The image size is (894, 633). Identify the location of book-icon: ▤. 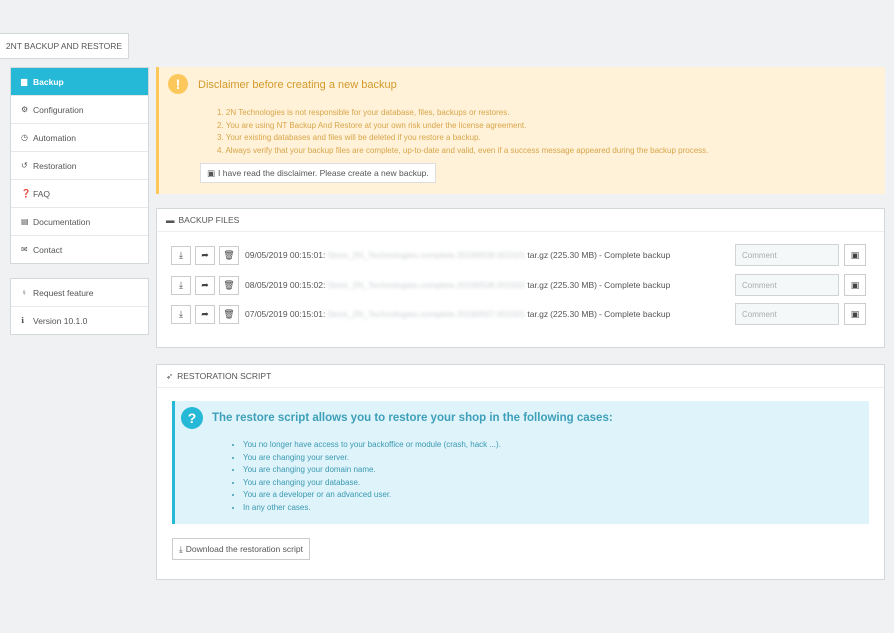
(25, 221).